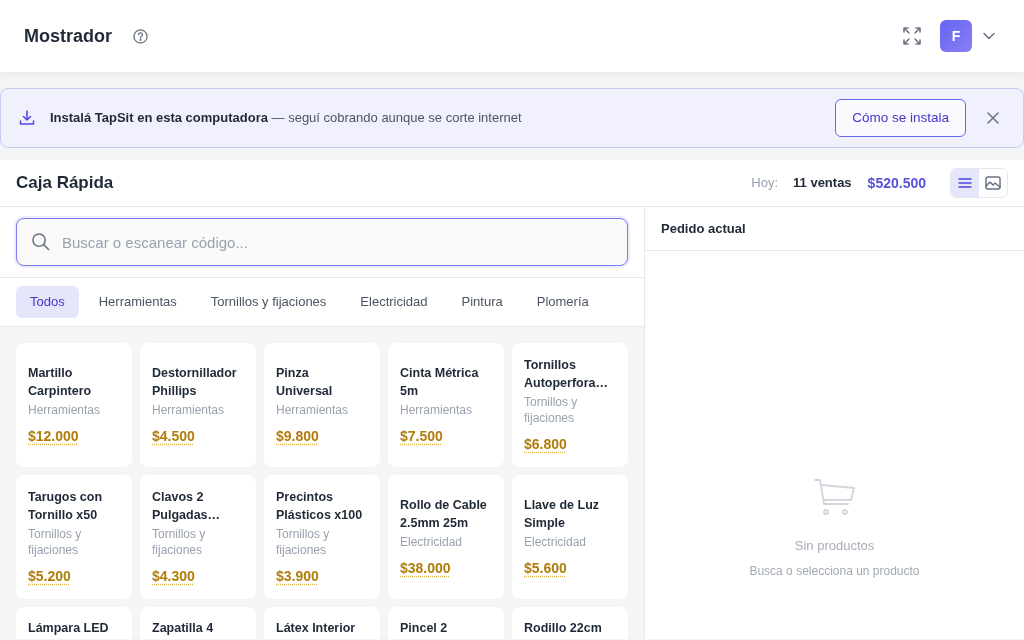 The width and height of the screenshot is (1024, 640). What do you see at coordinates (562, 302) in the screenshot?
I see `category-tab: Plomería` at bounding box center [562, 302].